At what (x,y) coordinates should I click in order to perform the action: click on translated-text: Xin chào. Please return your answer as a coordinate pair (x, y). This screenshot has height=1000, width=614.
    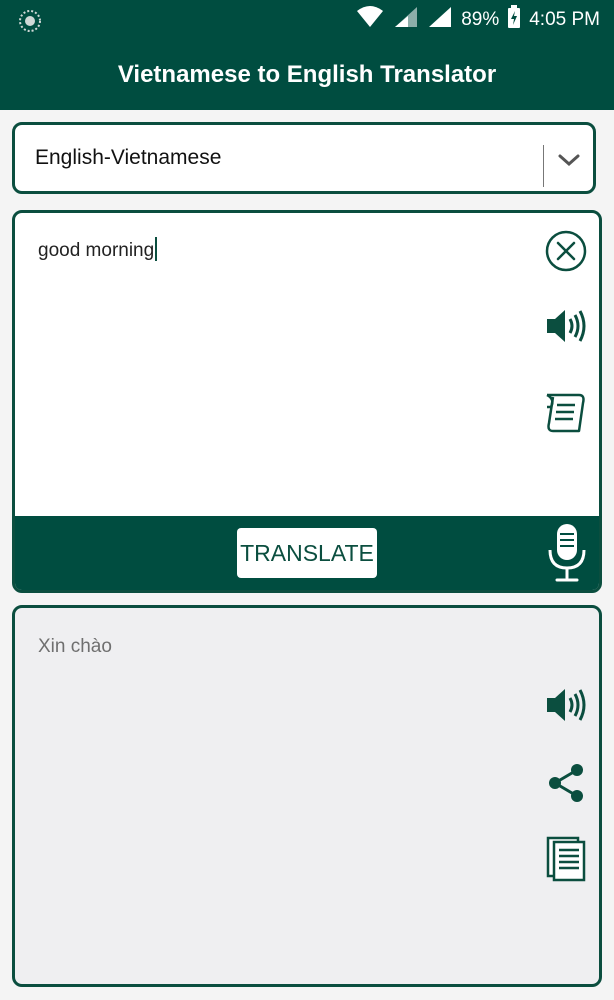
    Looking at the image, I should click on (75, 646).